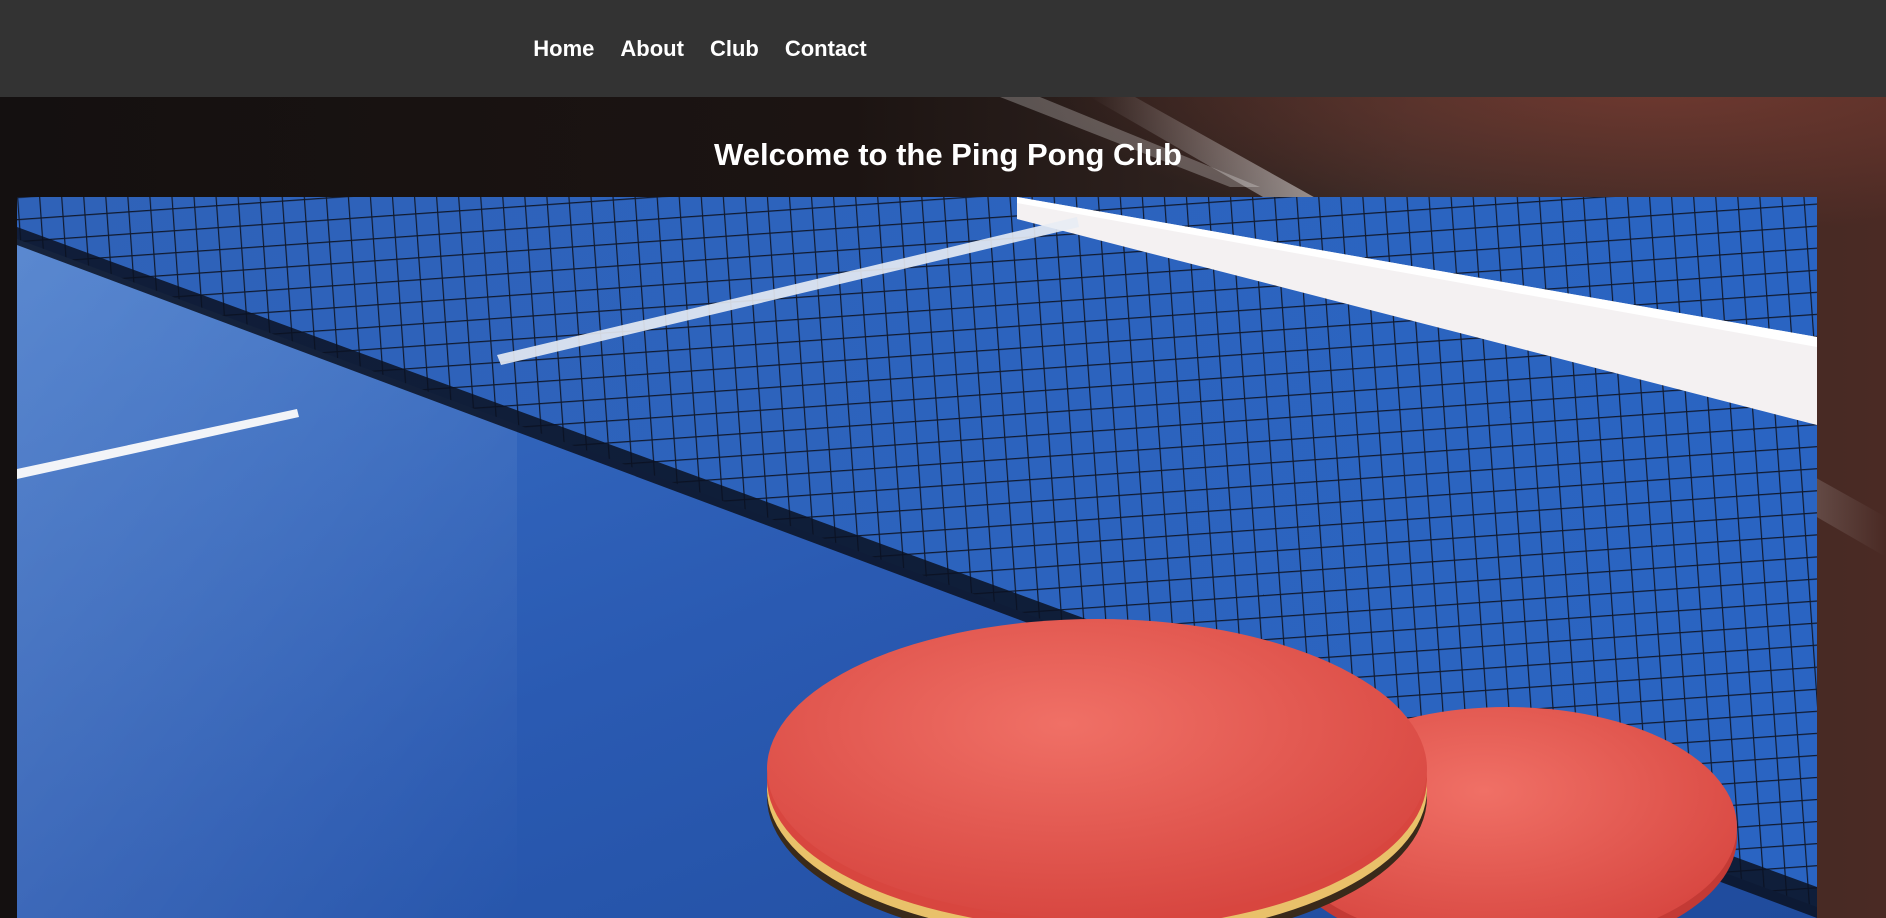 This screenshot has height=918, width=1886. Describe the element at coordinates (563, 49) in the screenshot. I see `nav-link-home: Home` at that location.